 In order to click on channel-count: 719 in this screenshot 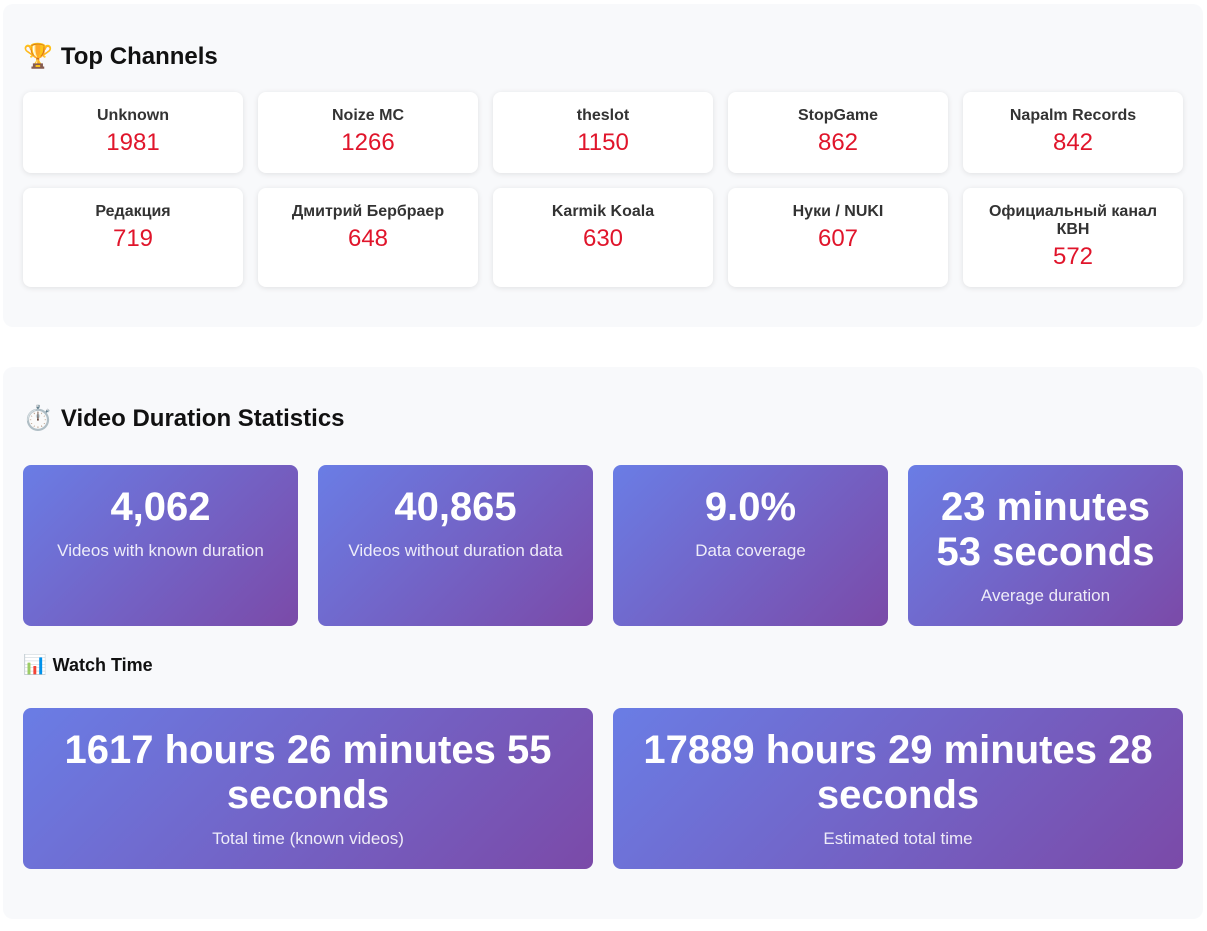, I will do `click(133, 238)`.